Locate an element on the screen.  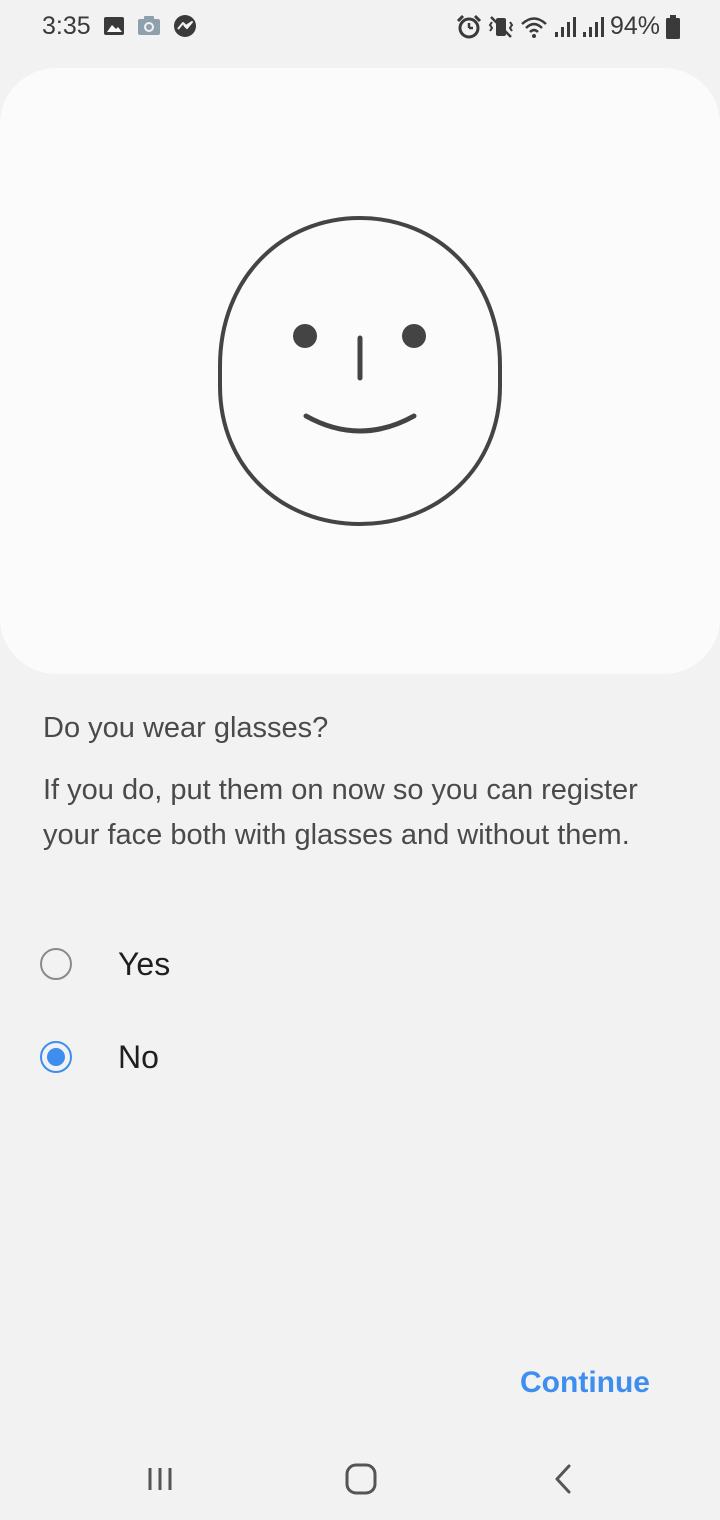
wifi-icon is located at coordinates (534, 27).